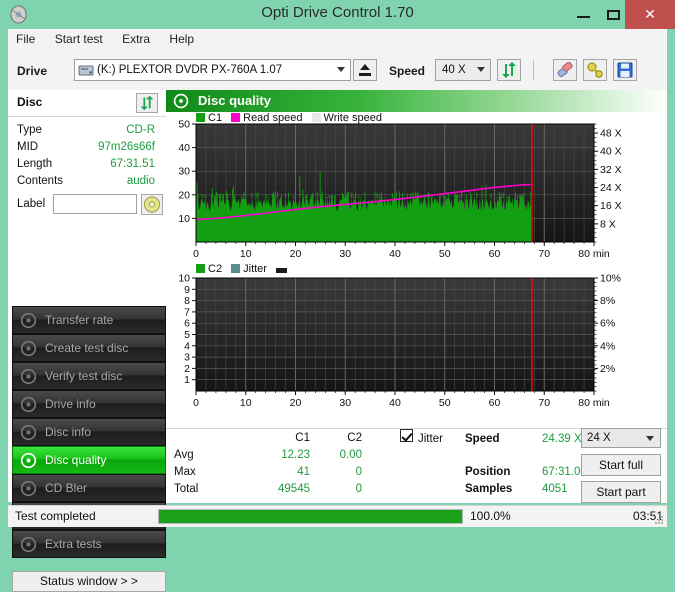  What do you see at coordinates (365, 67) in the screenshot?
I see `eject-icon` at bounding box center [365, 67].